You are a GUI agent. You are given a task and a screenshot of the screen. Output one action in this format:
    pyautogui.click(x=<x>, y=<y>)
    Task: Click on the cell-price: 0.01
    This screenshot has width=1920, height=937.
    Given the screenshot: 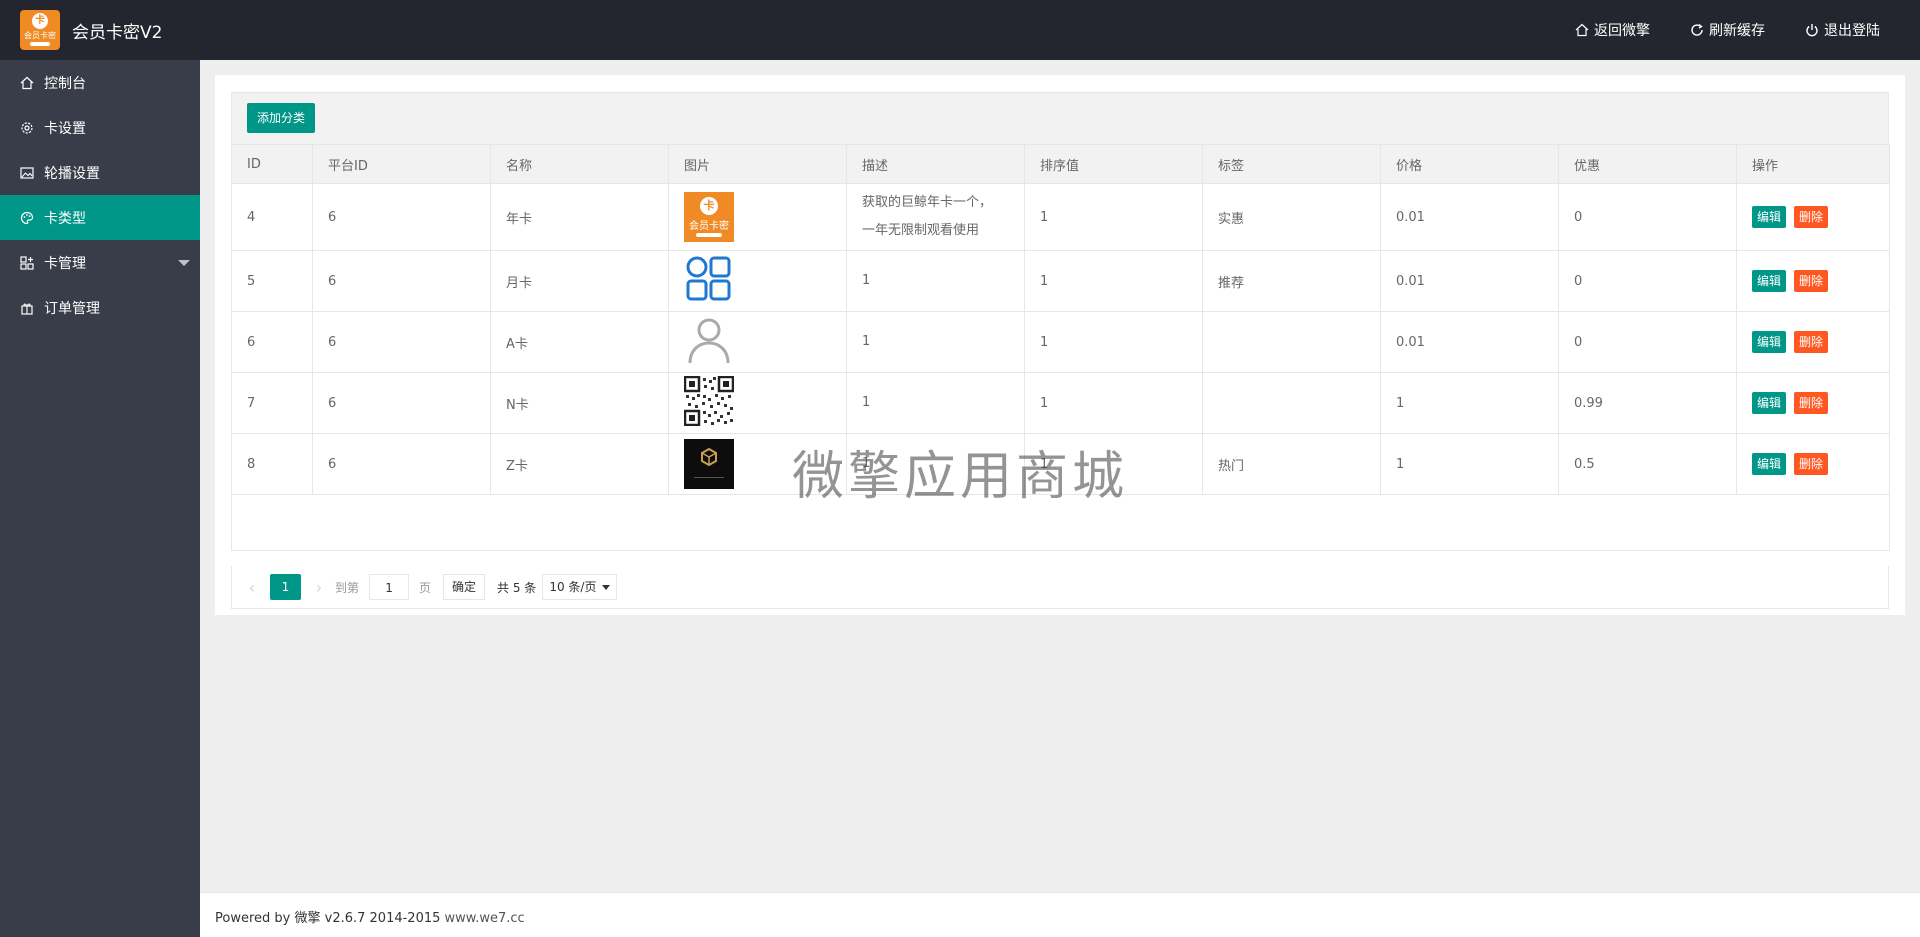 What is the action you would take?
    pyautogui.click(x=1469, y=217)
    